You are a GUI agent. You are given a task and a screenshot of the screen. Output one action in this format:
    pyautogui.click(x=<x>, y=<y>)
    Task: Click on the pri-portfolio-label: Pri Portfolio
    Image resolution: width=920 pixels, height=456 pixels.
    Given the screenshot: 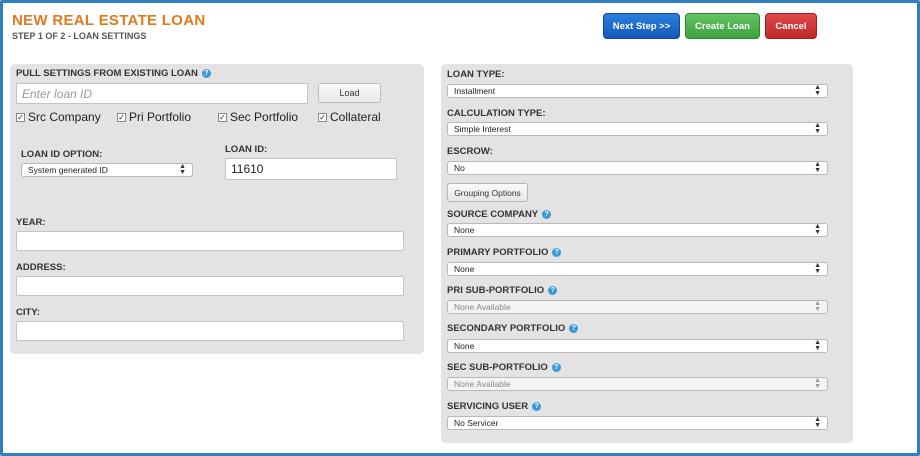 What is the action you would take?
    pyautogui.click(x=160, y=117)
    